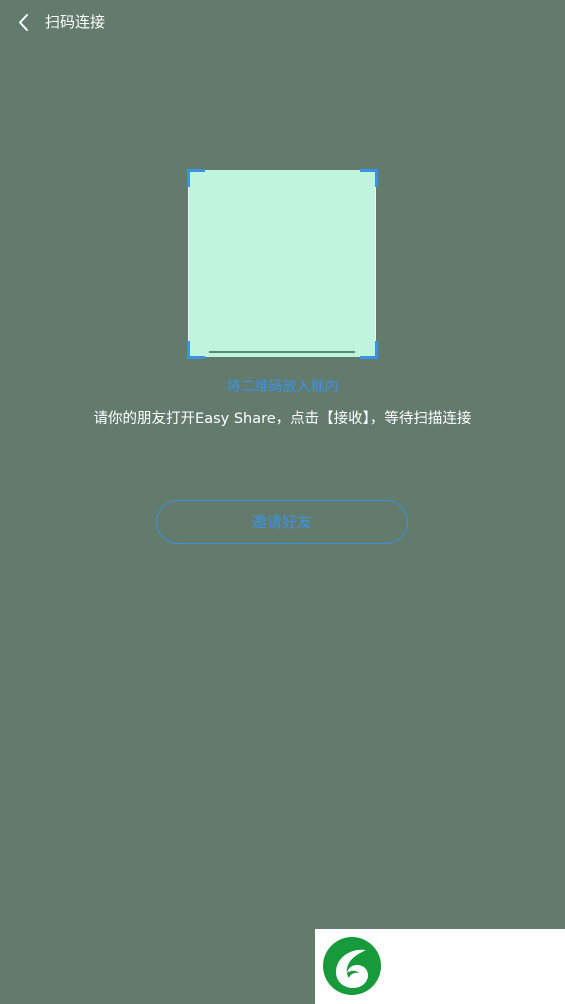 Image resolution: width=565 pixels, height=1004 pixels. I want to click on qr-scan-frame, so click(282, 264).